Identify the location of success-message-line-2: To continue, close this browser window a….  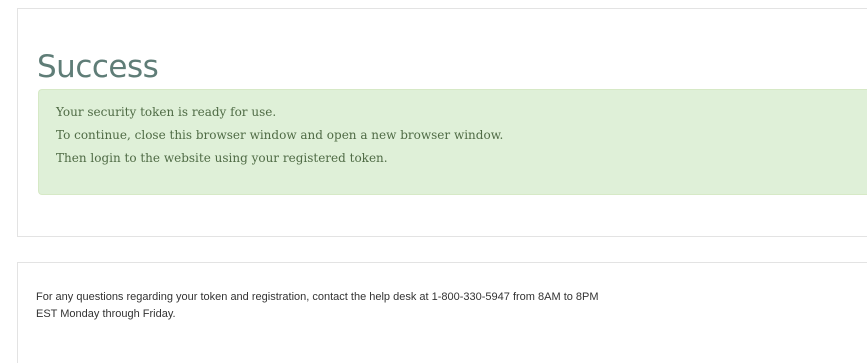
(280, 135).